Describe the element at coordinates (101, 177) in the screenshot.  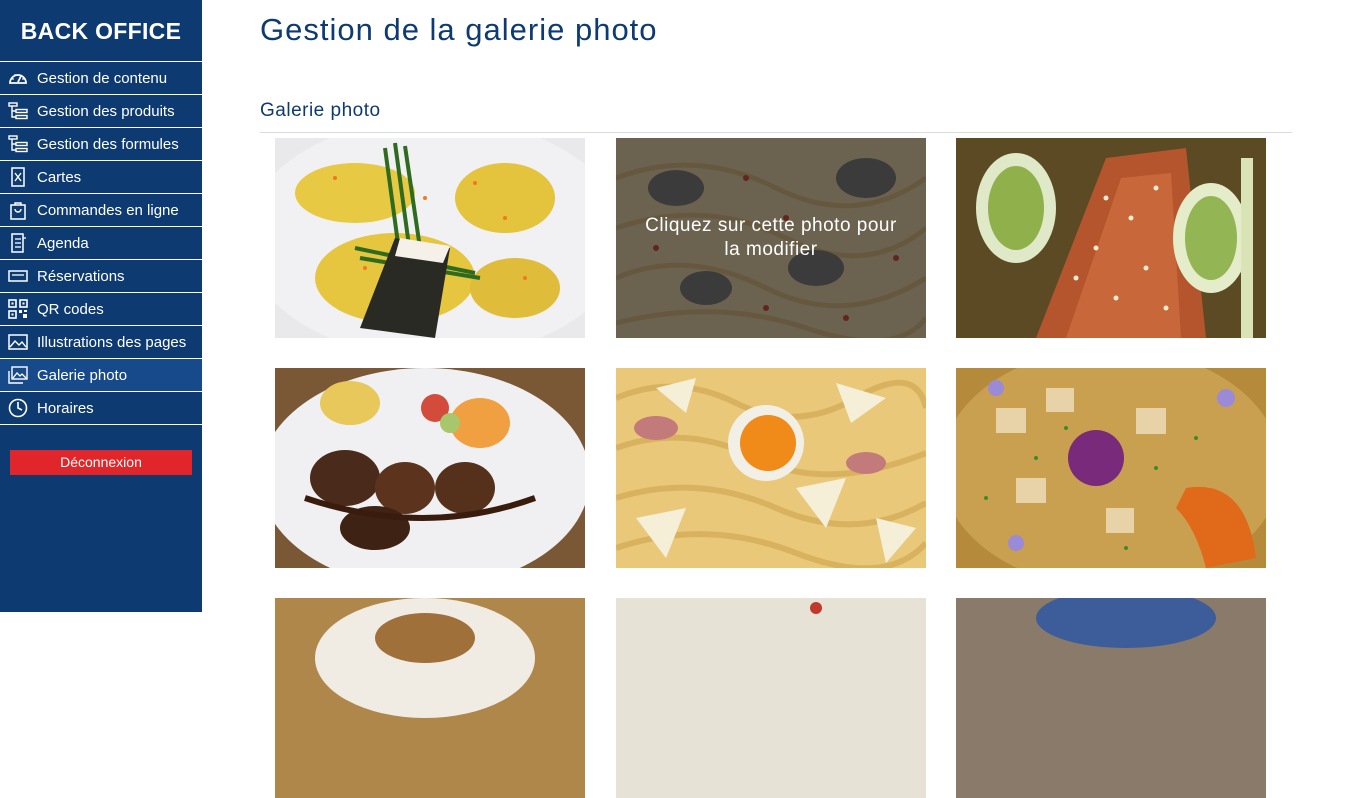
I see `sidebar-item-cartes: Cartes` at that location.